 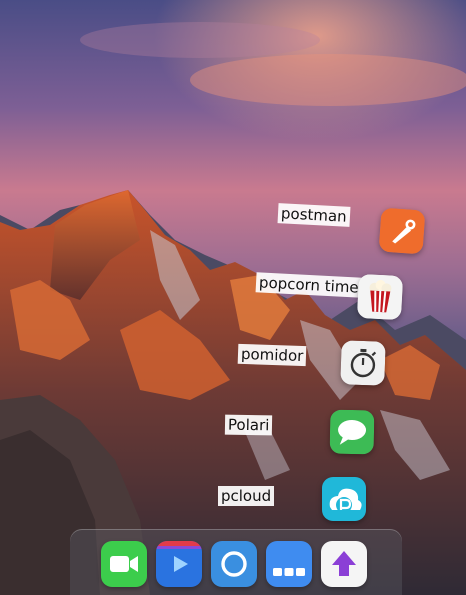 What do you see at coordinates (272, 355) in the screenshot?
I see `app-label: pomidor` at bounding box center [272, 355].